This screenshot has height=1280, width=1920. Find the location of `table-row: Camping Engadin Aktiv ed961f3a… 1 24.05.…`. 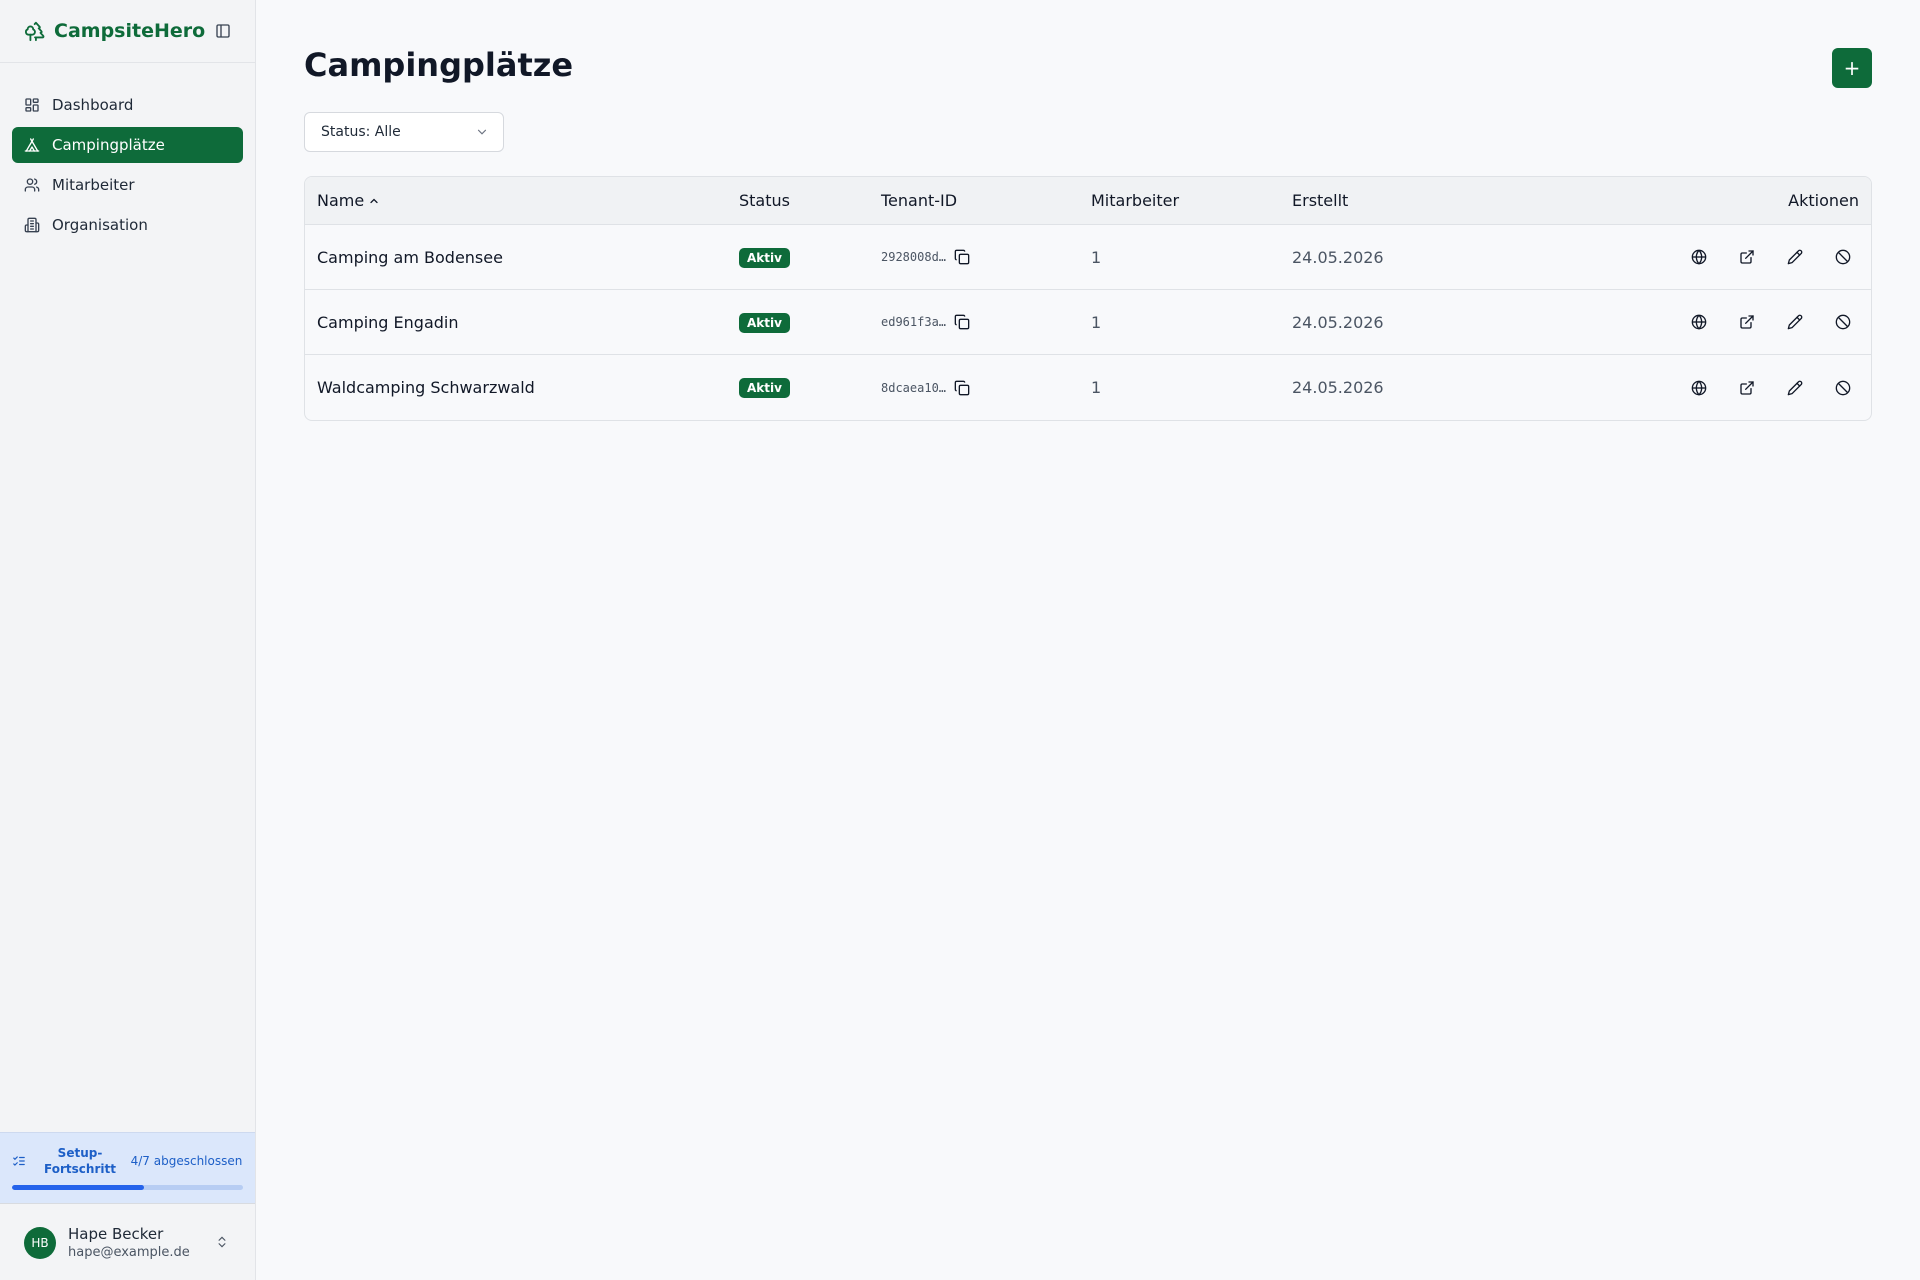

table-row: Camping Engadin Aktiv ed961f3a… 1 24.05.… is located at coordinates (1088, 322).